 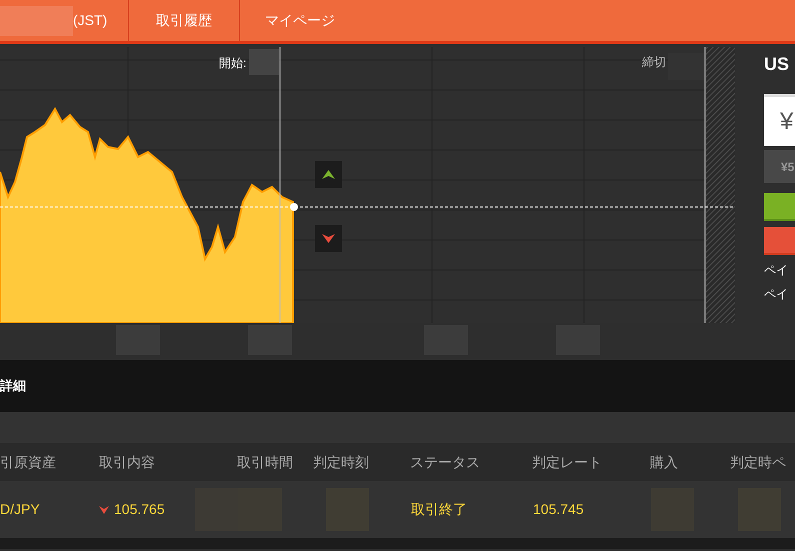 What do you see at coordinates (127, 462) in the screenshot?
I see `column-header: 取引内容` at bounding box center [127, 462].